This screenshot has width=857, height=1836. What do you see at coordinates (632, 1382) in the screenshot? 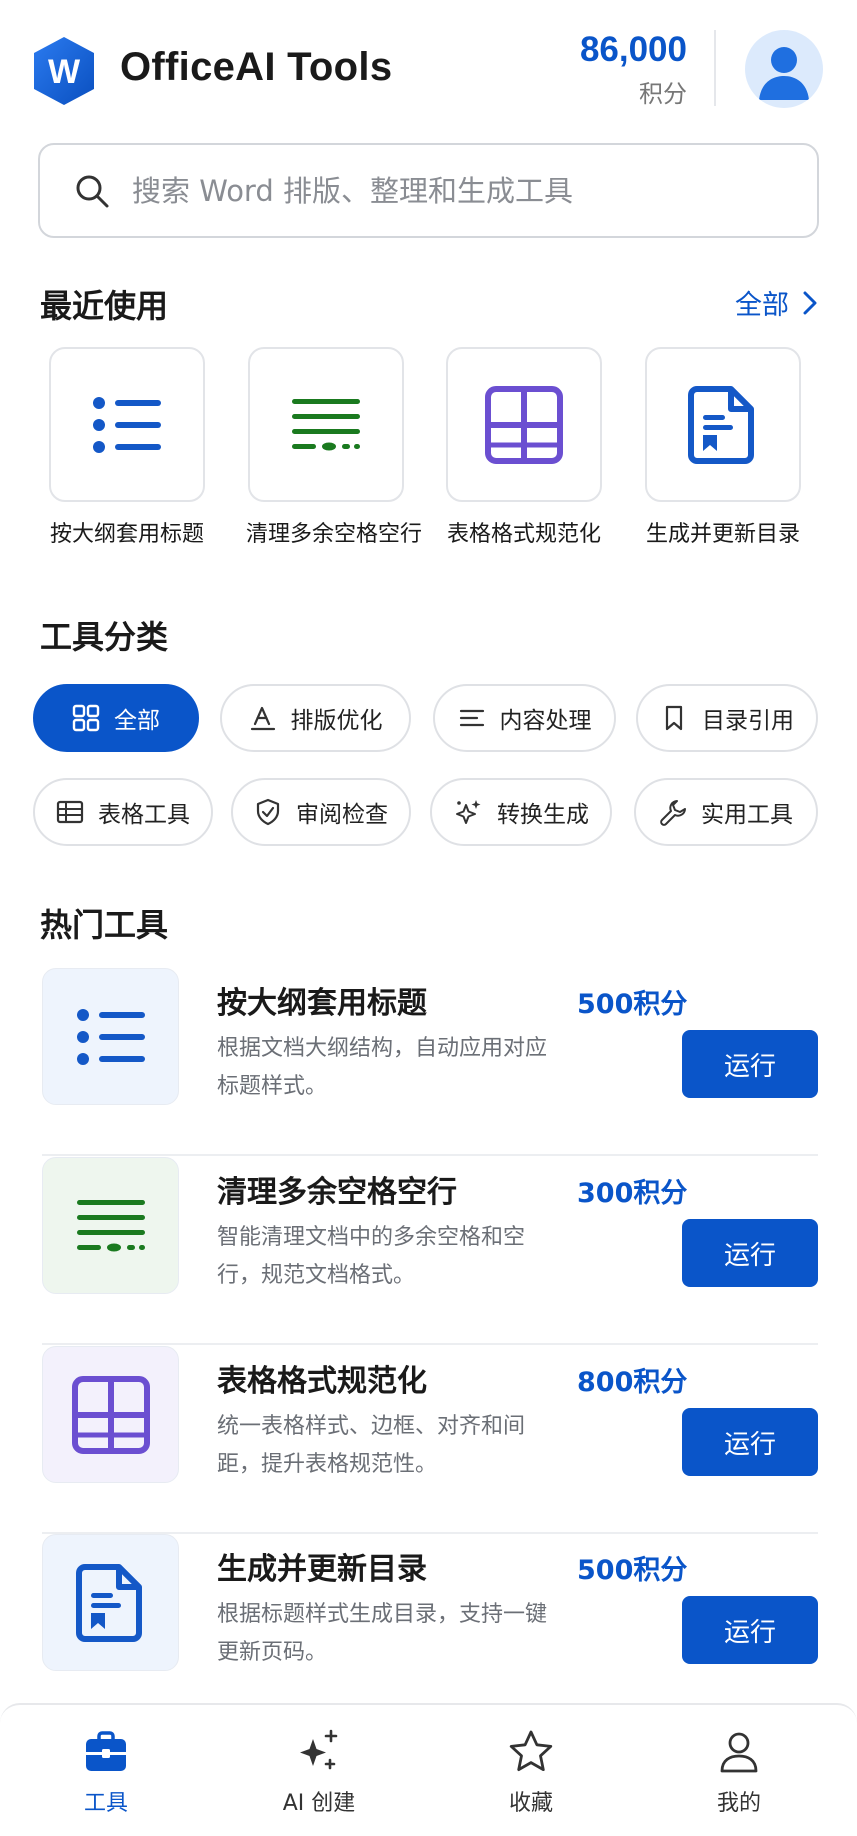
I see `tool-cost: 800积分` at bounding box center [632, 1382].